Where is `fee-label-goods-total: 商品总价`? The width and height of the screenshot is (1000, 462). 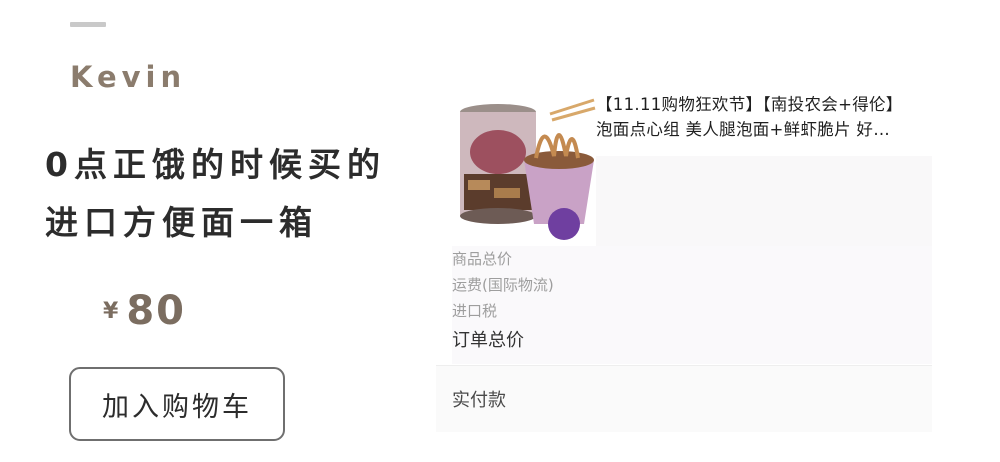 fee-label-goods-total: 商品总价 is located at coordinates (482, 259).